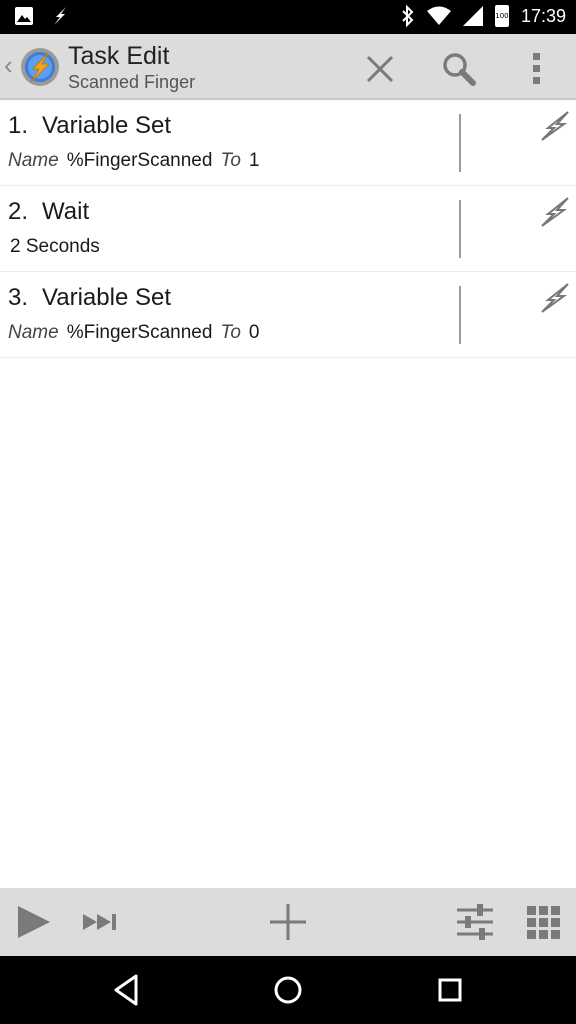 The width and height of the screenshot is (576, 1024). I want to click on list-item: 2. Wait 2 Seconds, so click(288, 229).